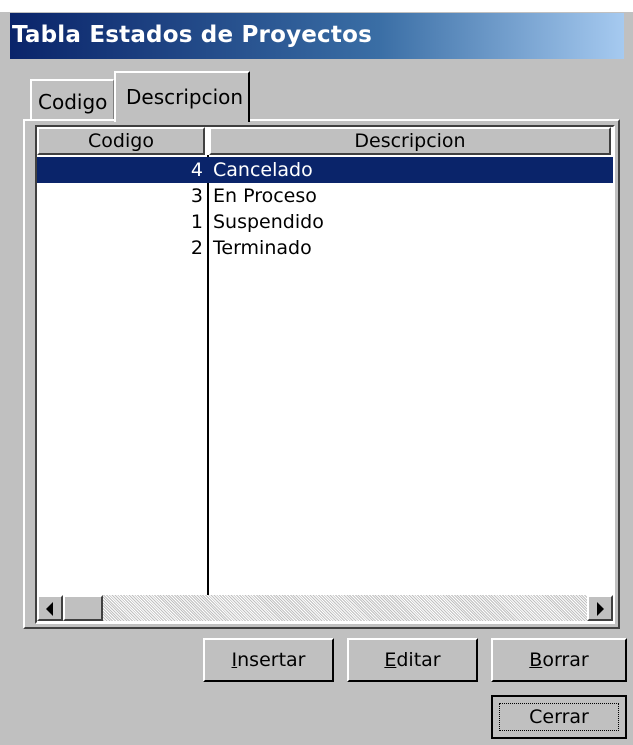  Describe the element at coordinates (196, 222) in the screenshot. I see `cell-codigo: 1` at that location.